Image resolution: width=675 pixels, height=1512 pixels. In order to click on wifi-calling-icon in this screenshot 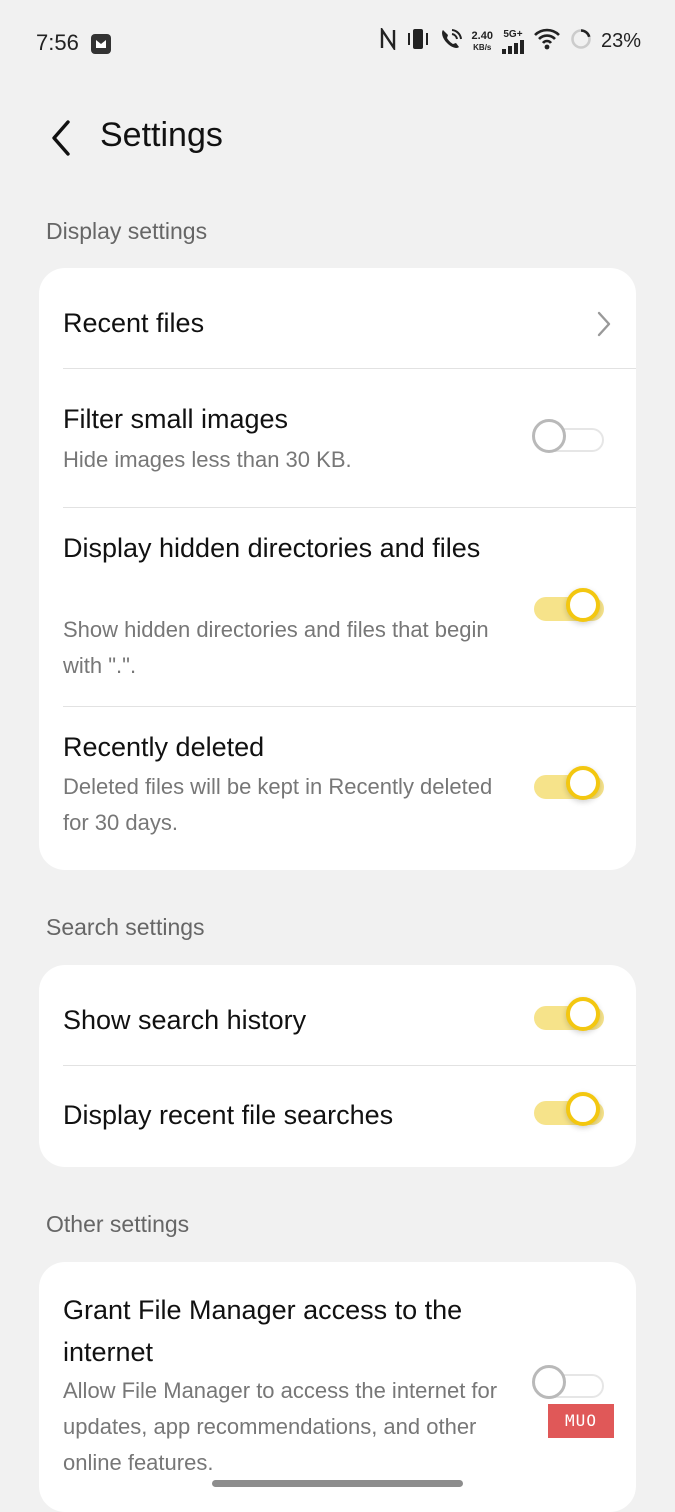, I will do `click(451, 41)`.